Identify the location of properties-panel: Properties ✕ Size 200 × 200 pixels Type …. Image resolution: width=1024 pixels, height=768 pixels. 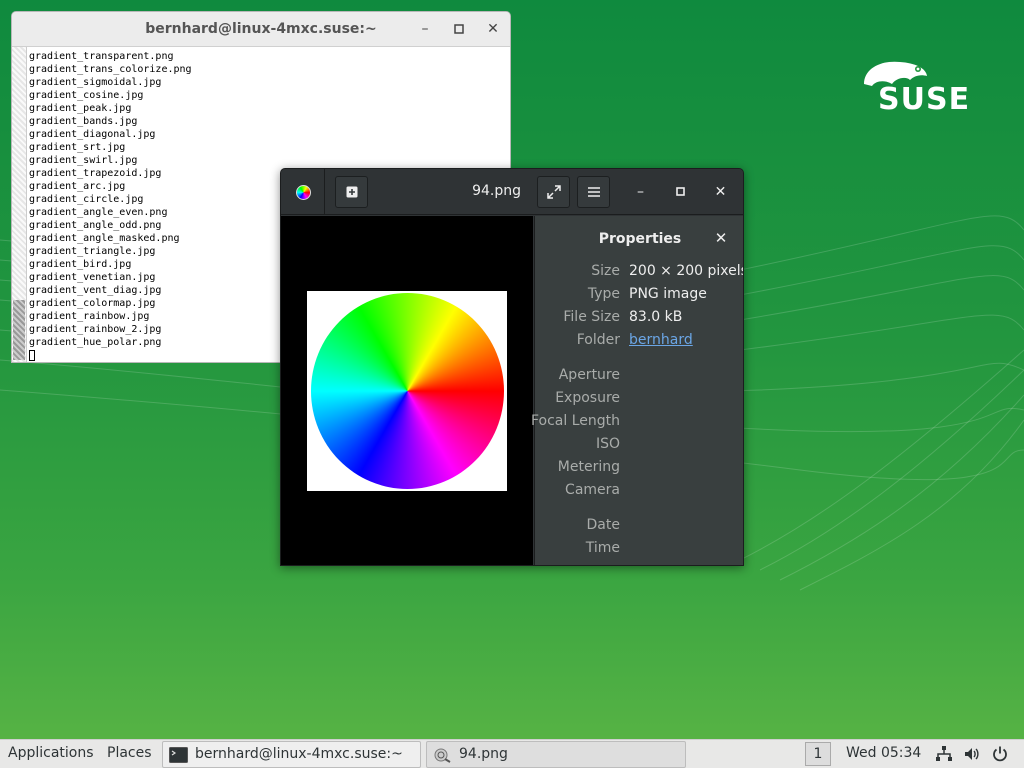
(637, 390).